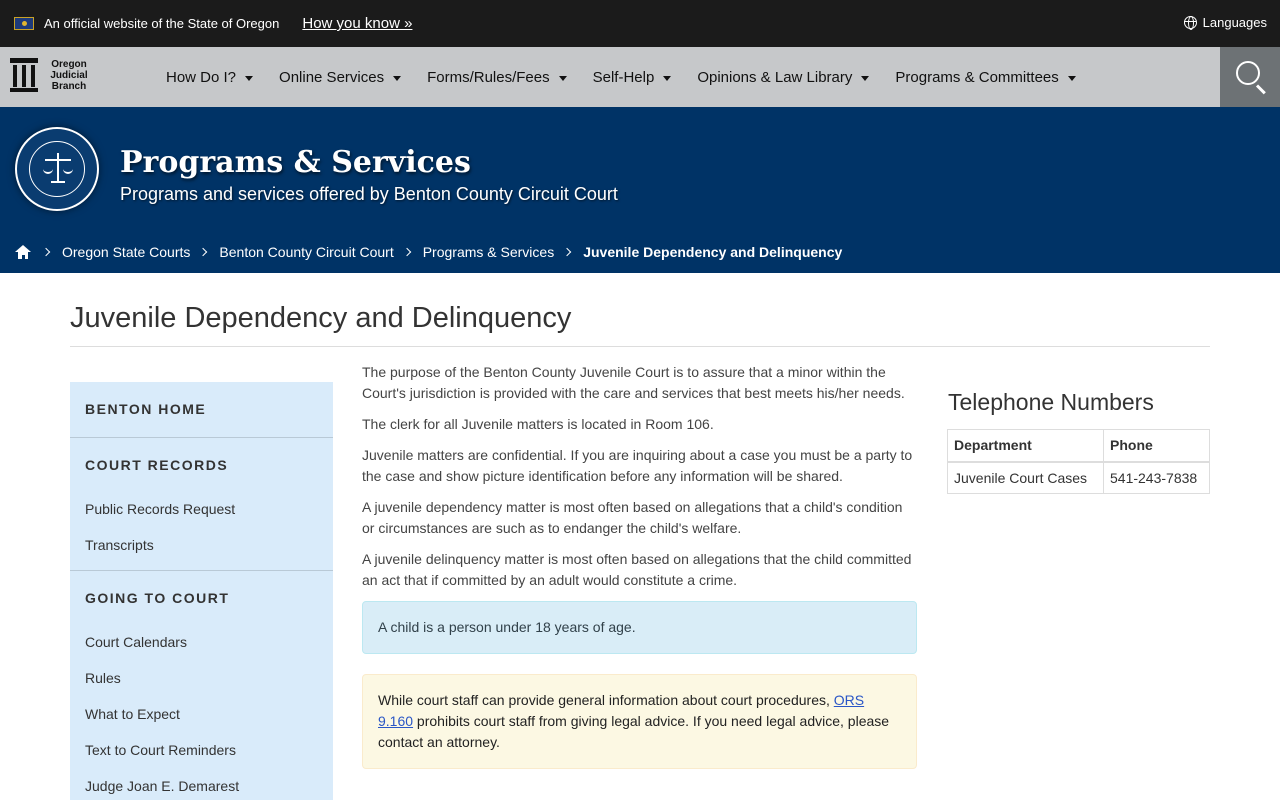  What do you see at coordinates (340, 77) in the screenshot?
I see `nav-online-services: Online Services` at bounding box center [340, 77].